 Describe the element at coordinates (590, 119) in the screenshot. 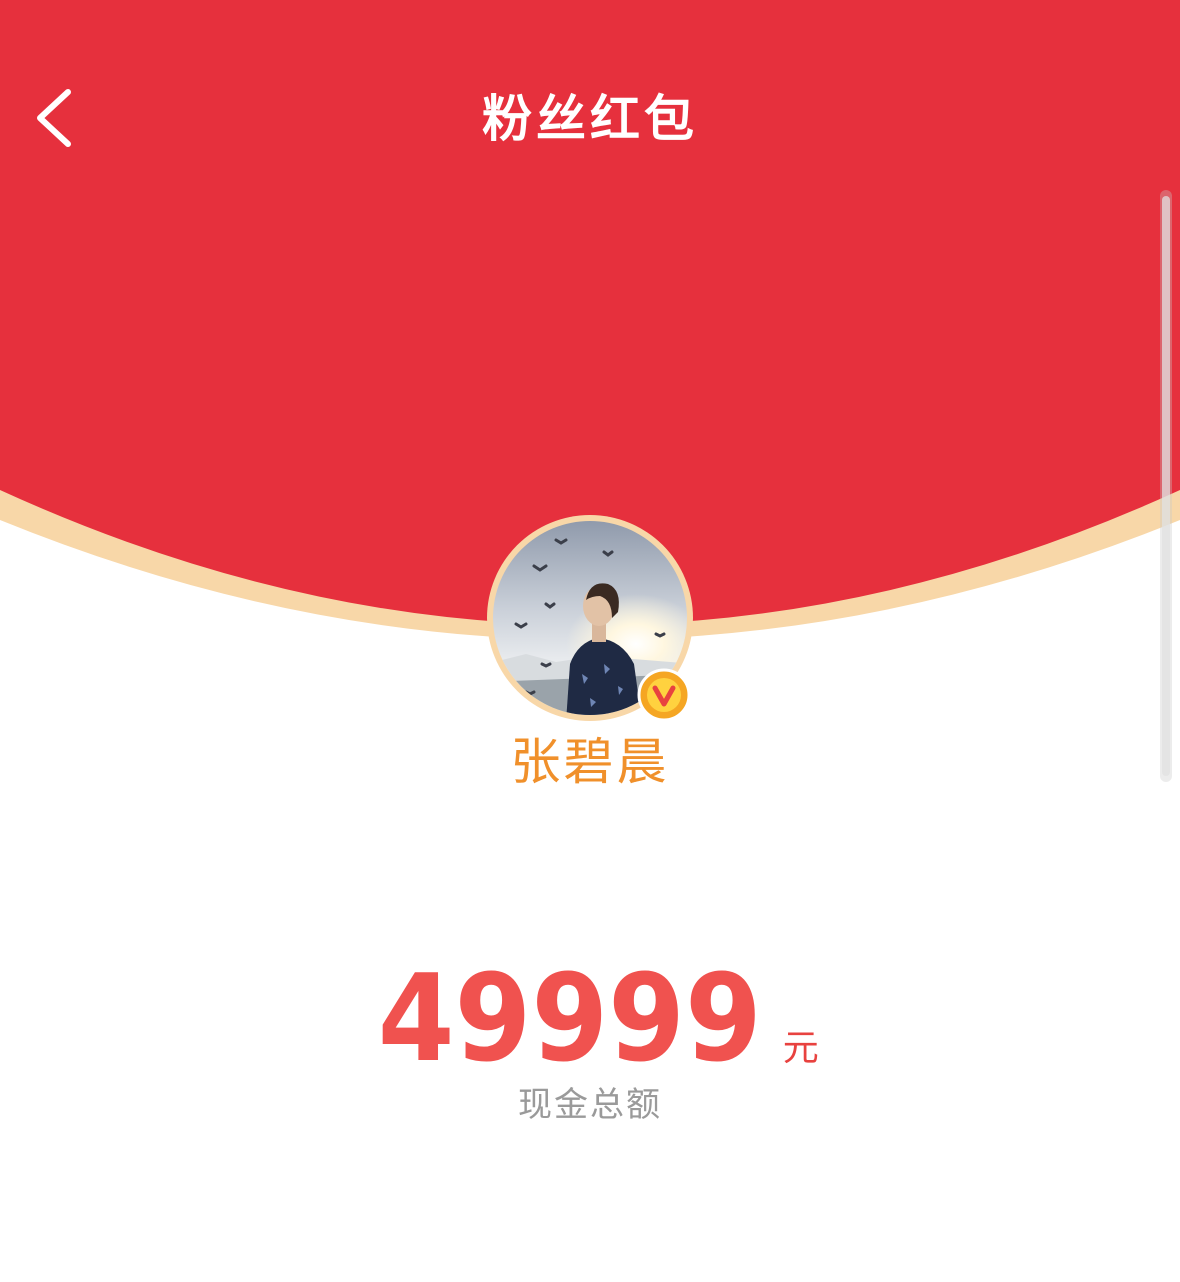

I see `page-title: 粉丝红包` at that location.